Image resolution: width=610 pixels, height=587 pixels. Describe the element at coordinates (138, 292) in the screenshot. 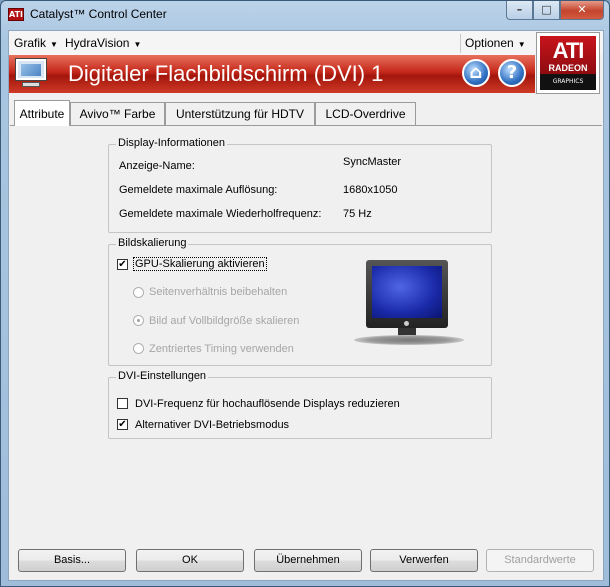

I see `radio-aspect-ratio` at that location.